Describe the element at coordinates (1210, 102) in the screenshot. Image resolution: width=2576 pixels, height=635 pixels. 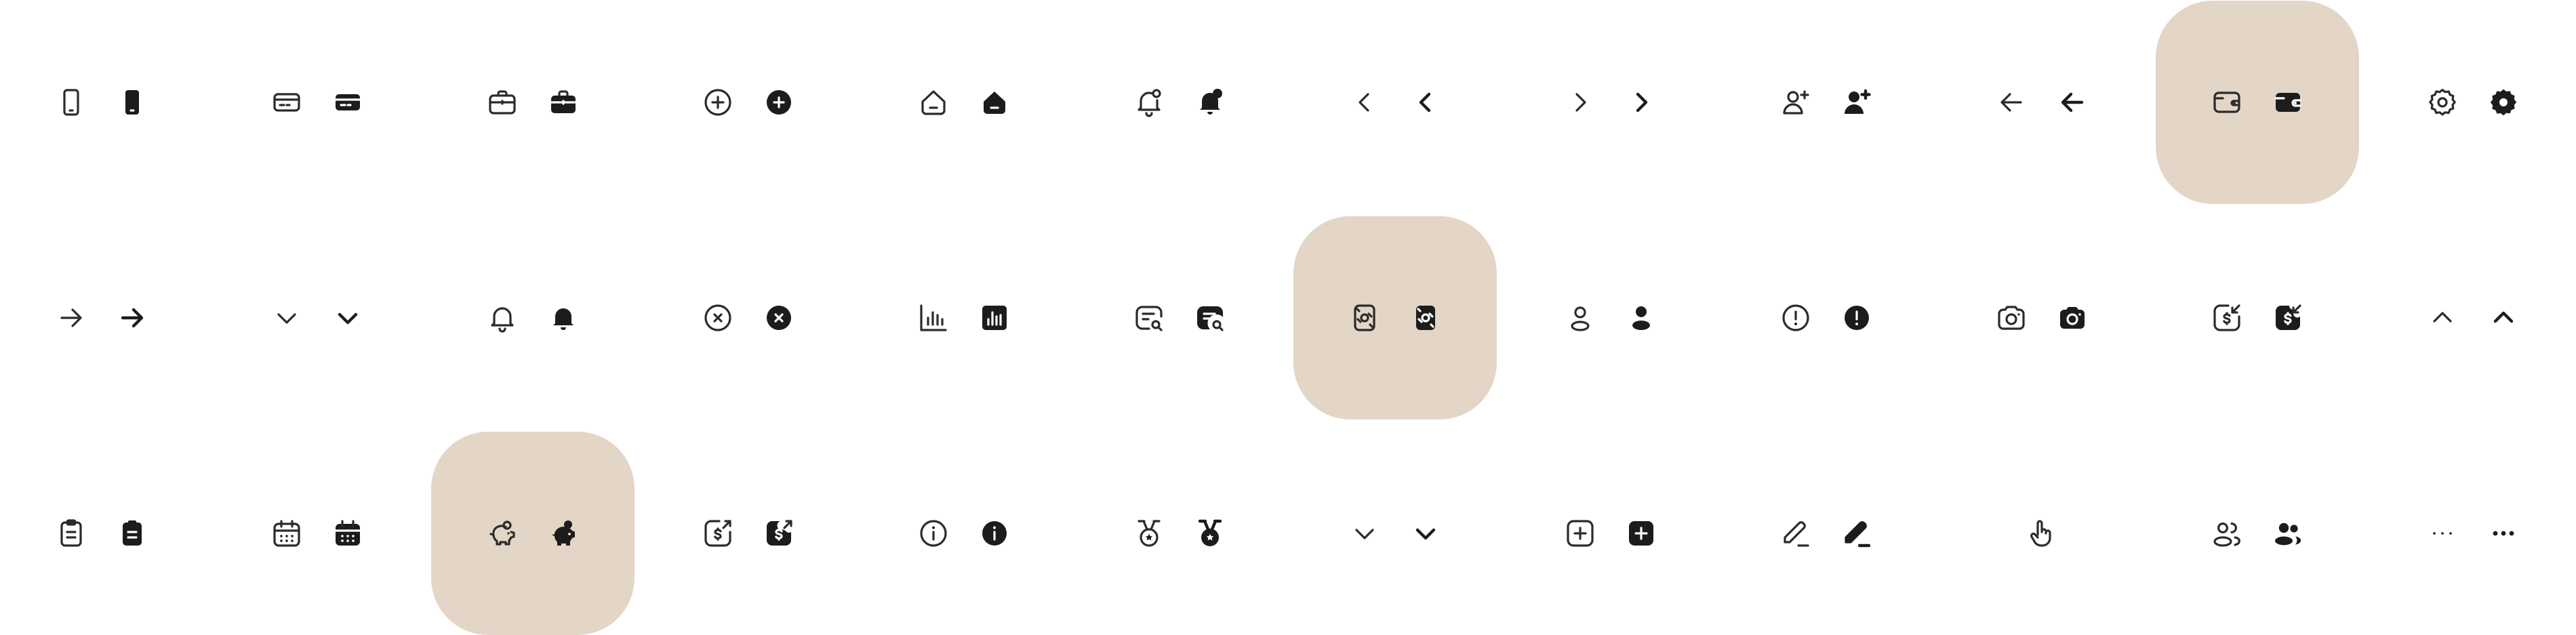
I see `bell-notification-filled-icon` at that location.